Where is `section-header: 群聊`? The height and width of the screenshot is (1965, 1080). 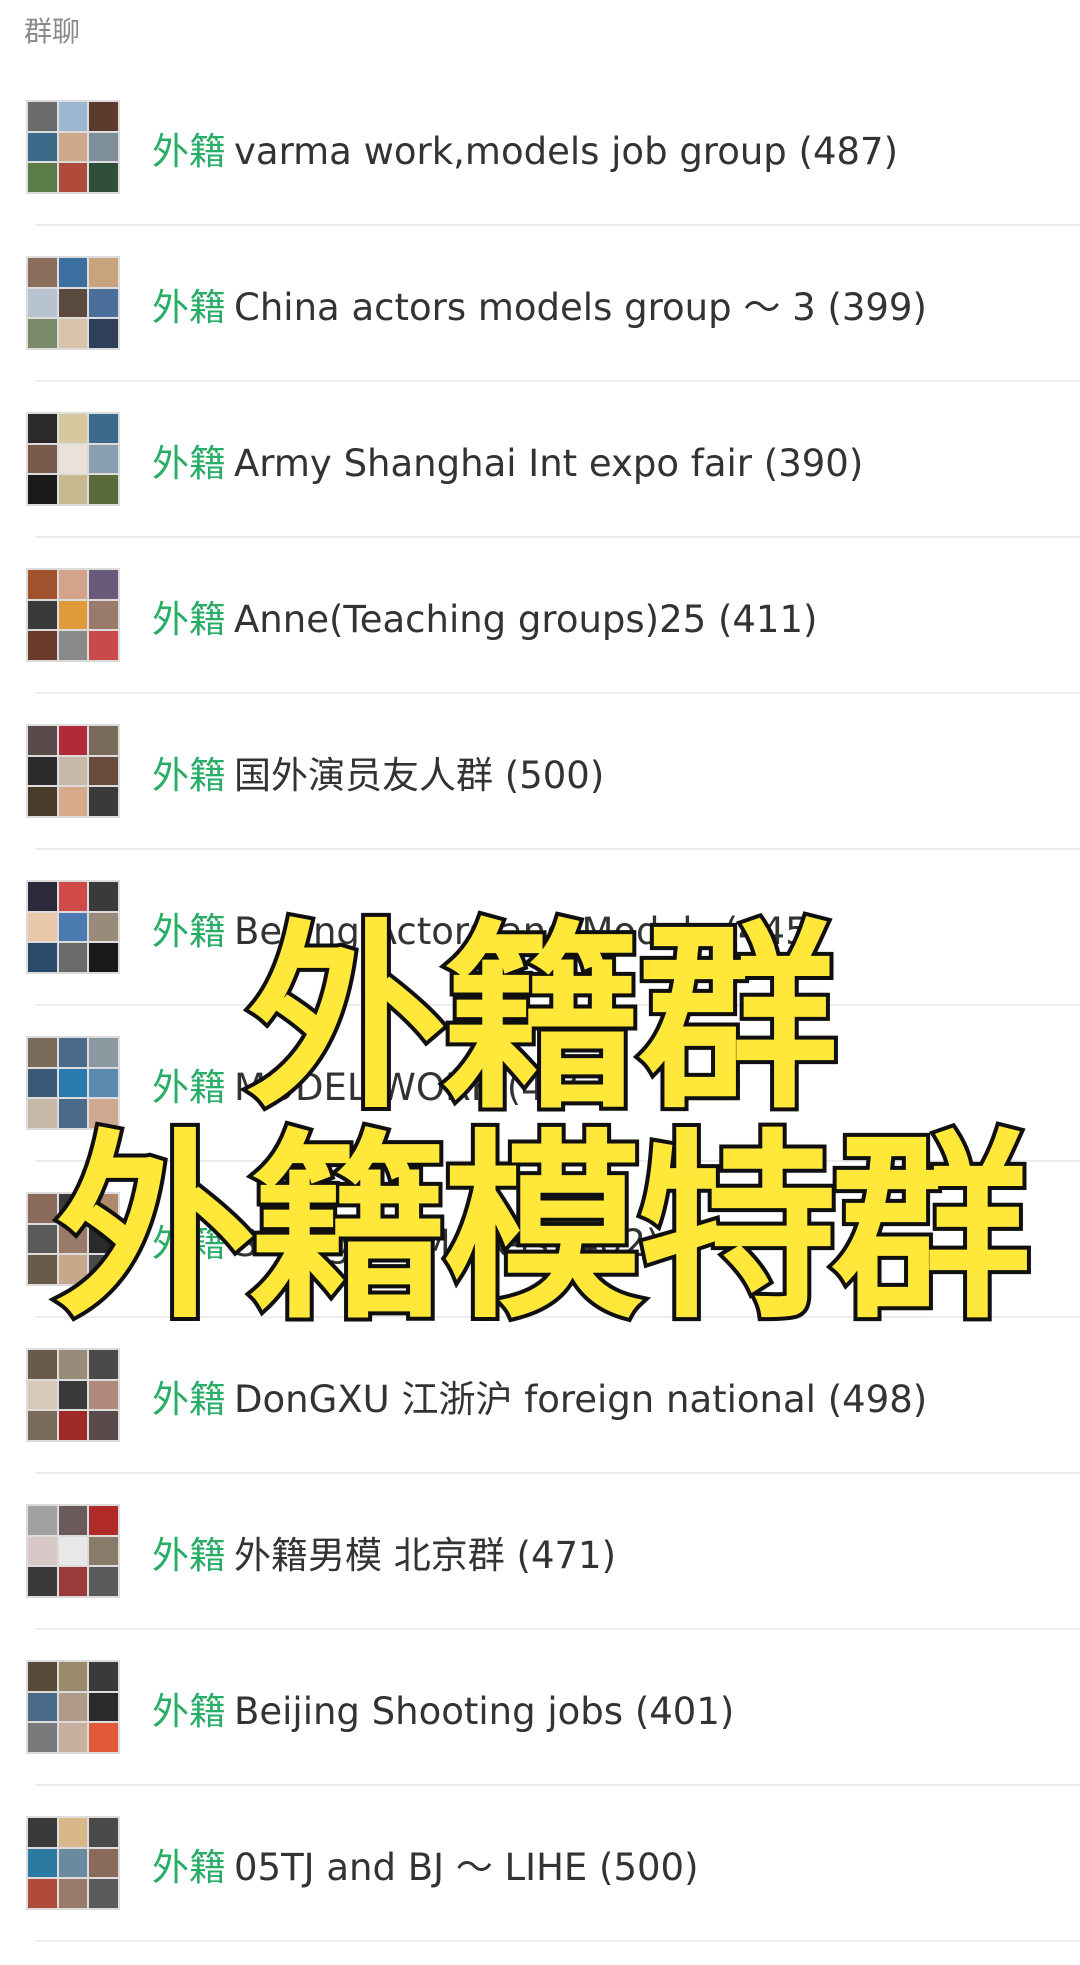
section-header: 群聊 is located at coordinates (52, 31).